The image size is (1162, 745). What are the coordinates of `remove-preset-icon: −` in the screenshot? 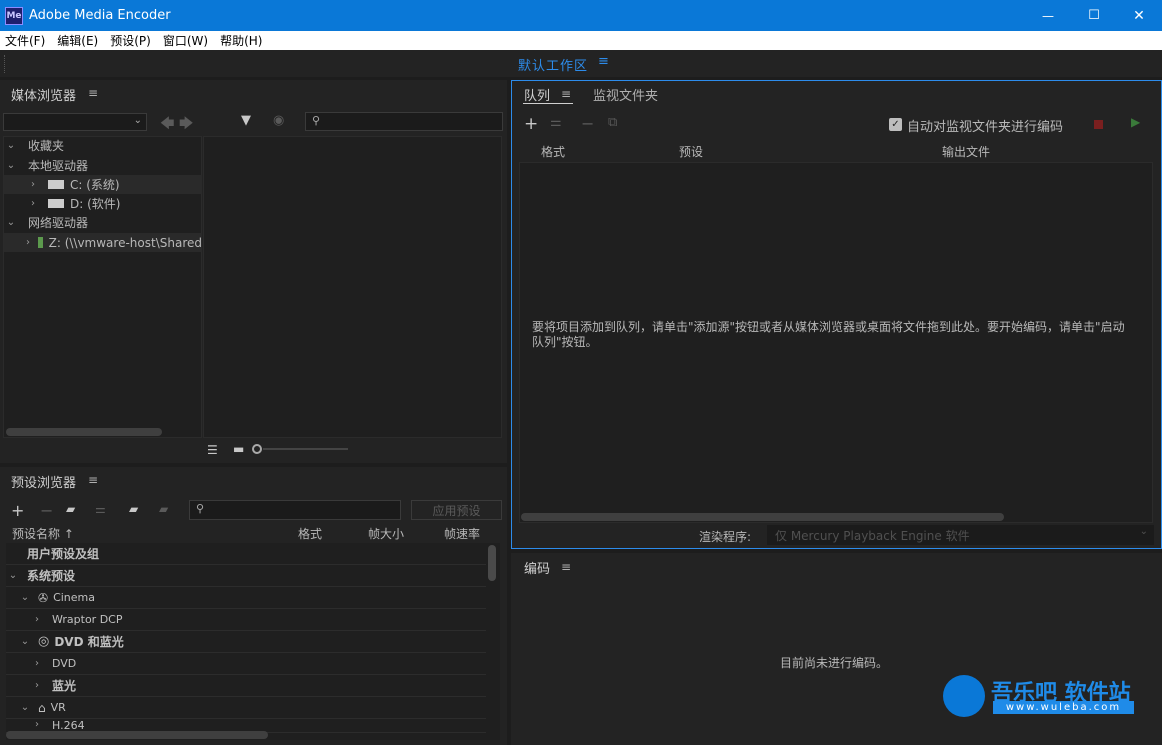 It's located at (46, 510).